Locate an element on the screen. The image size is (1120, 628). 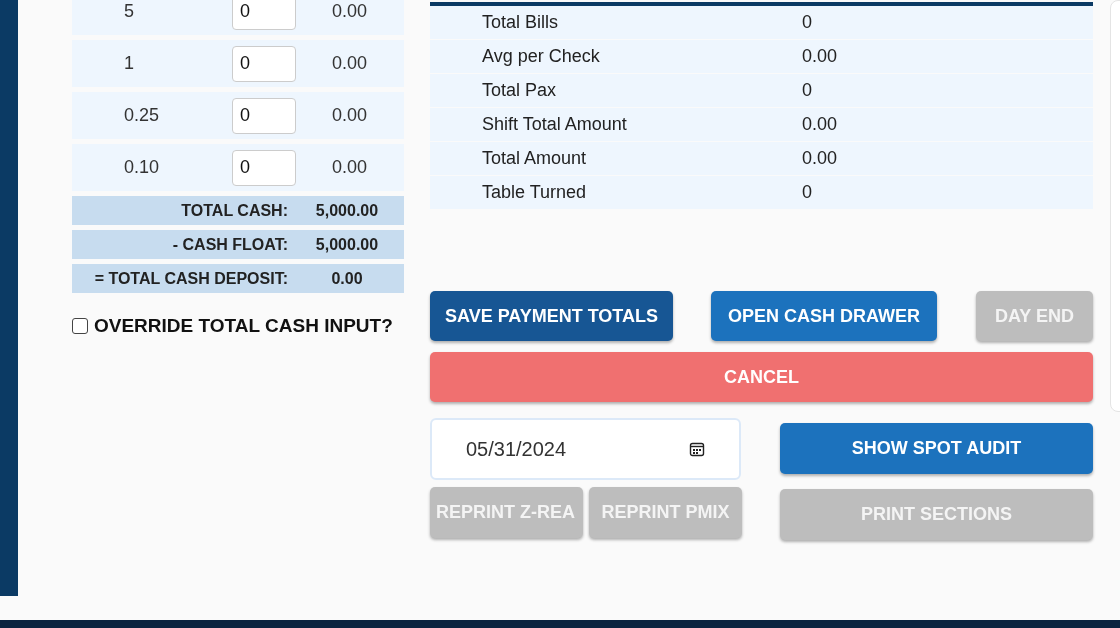
denomination-label: 0.25 is located at coordinates (142, 115).